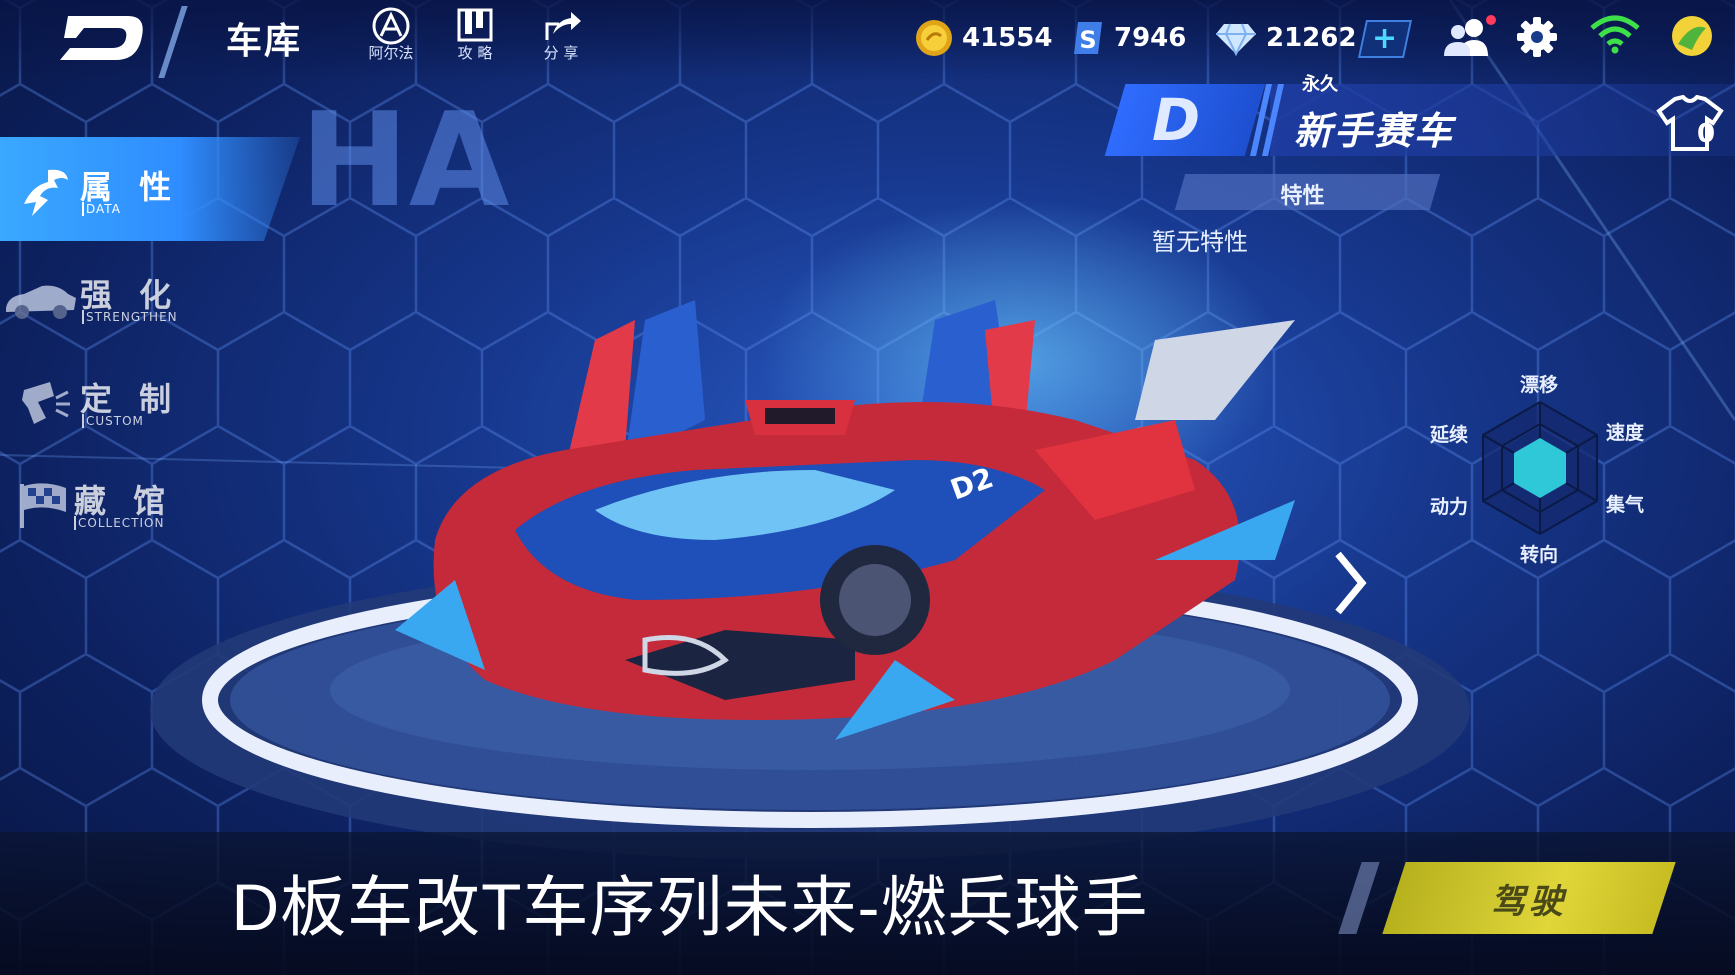 The height and width of the screenshot is (975, 1735). I want to click on ticket-value: 7946, so click(1150, 38).